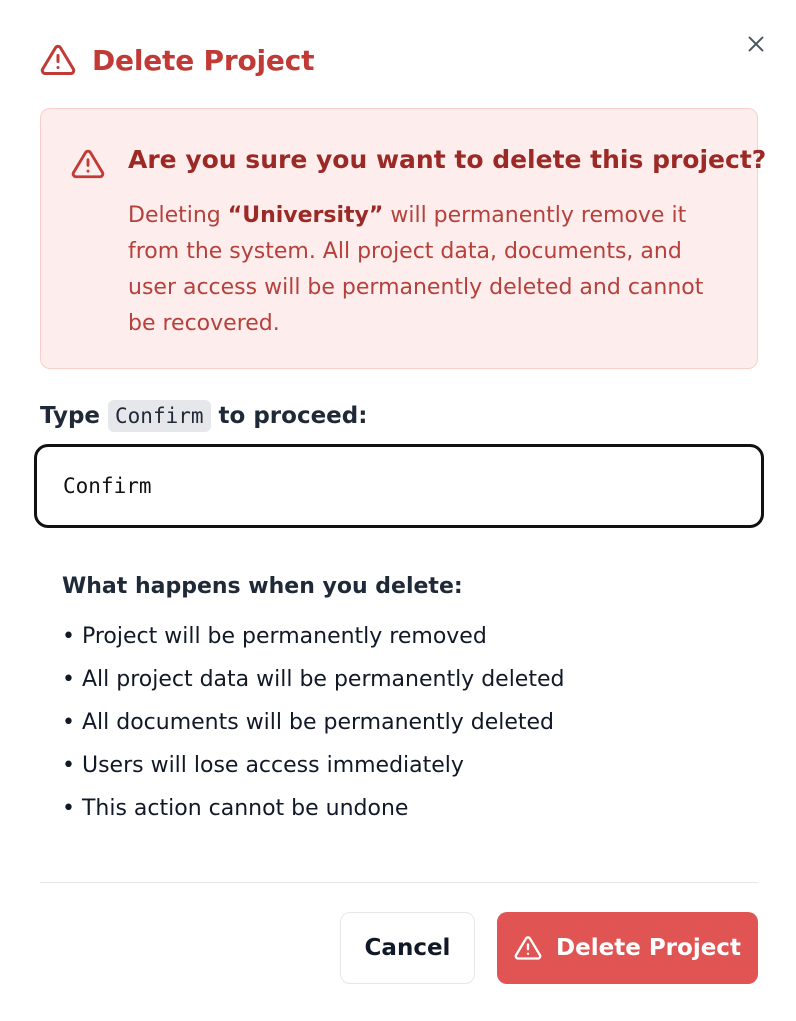 This screenshot has width=796, height=1021. I want to click on project-name: “University”, so click(305, 215).